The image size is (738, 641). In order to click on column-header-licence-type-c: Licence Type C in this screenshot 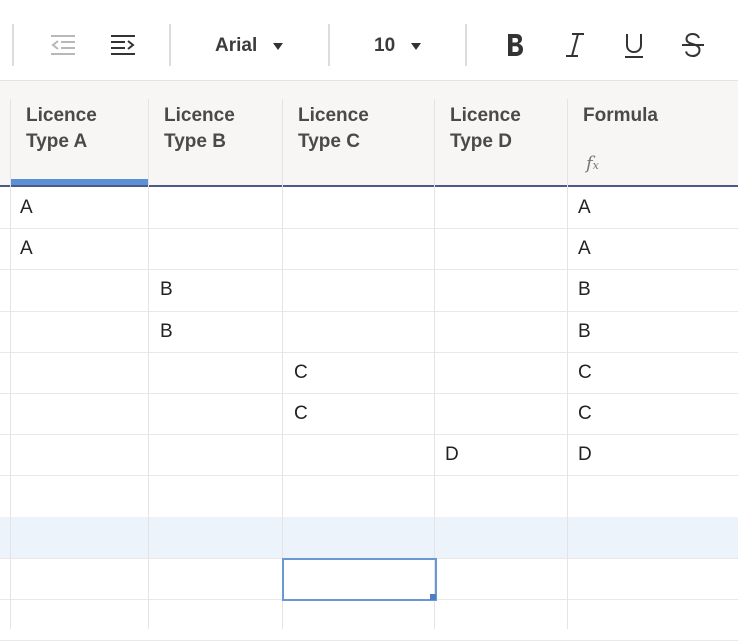, I will do `click(358, 133)`.